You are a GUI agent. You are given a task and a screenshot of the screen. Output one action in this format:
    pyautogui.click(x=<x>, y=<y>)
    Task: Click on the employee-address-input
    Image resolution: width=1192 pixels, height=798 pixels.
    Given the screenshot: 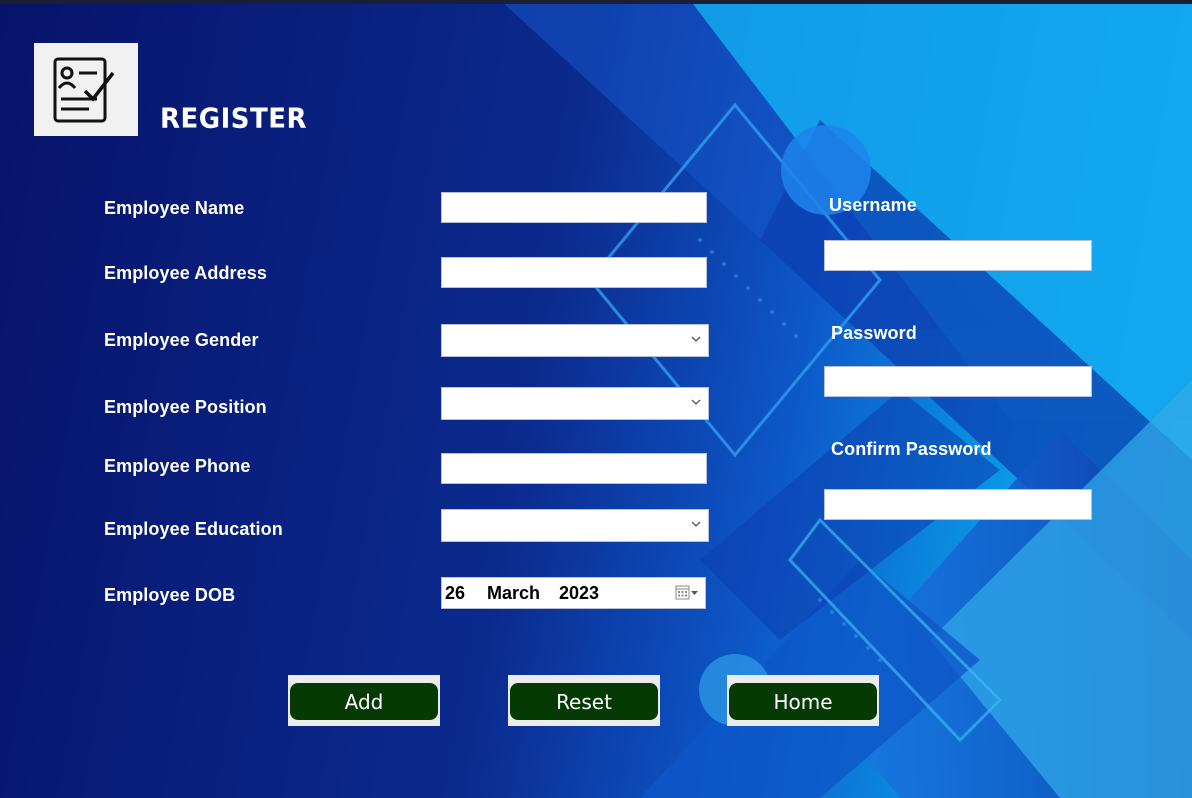 What is the action you would take?
    pyautogui.click(x=574, y=272)
    